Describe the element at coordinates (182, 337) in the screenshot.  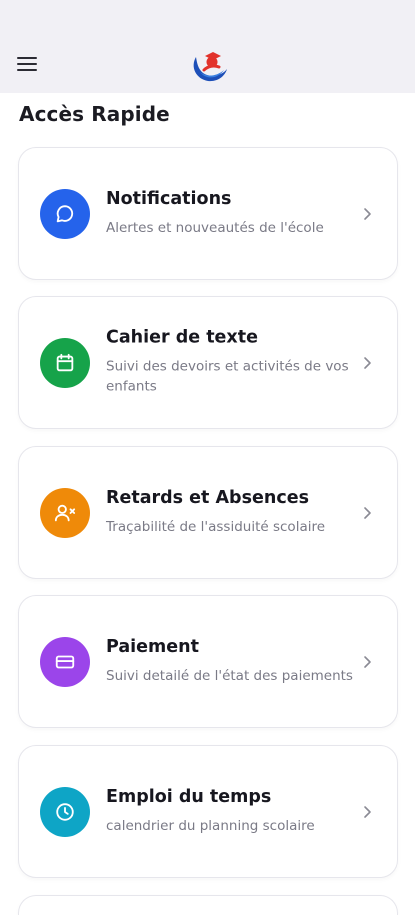
I see `card-title: Cahier de texte` at that location.